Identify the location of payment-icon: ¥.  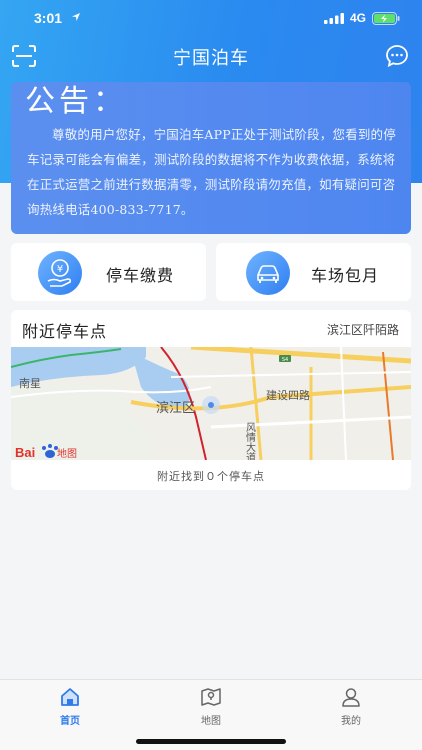
(60, 273).